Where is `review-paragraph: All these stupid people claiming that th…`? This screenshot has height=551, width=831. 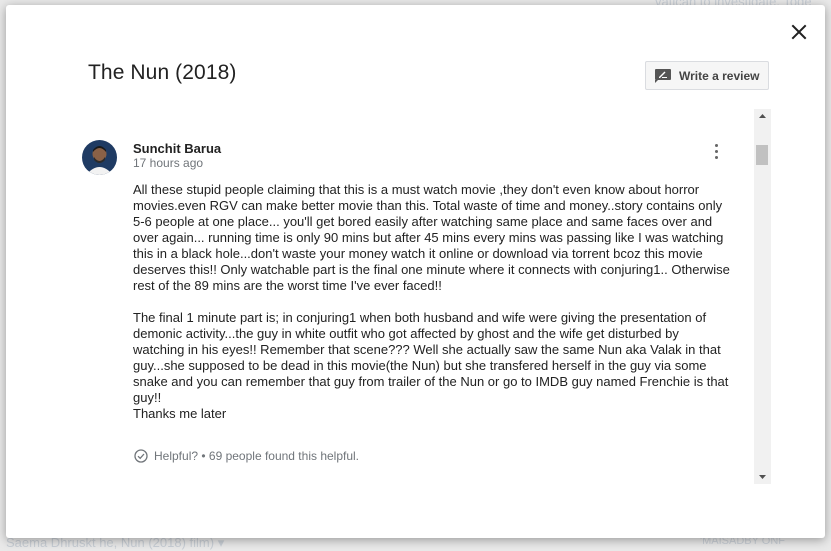 review-paragraph: All these stupid people claiming that th… is located at coordinates (431, 237).